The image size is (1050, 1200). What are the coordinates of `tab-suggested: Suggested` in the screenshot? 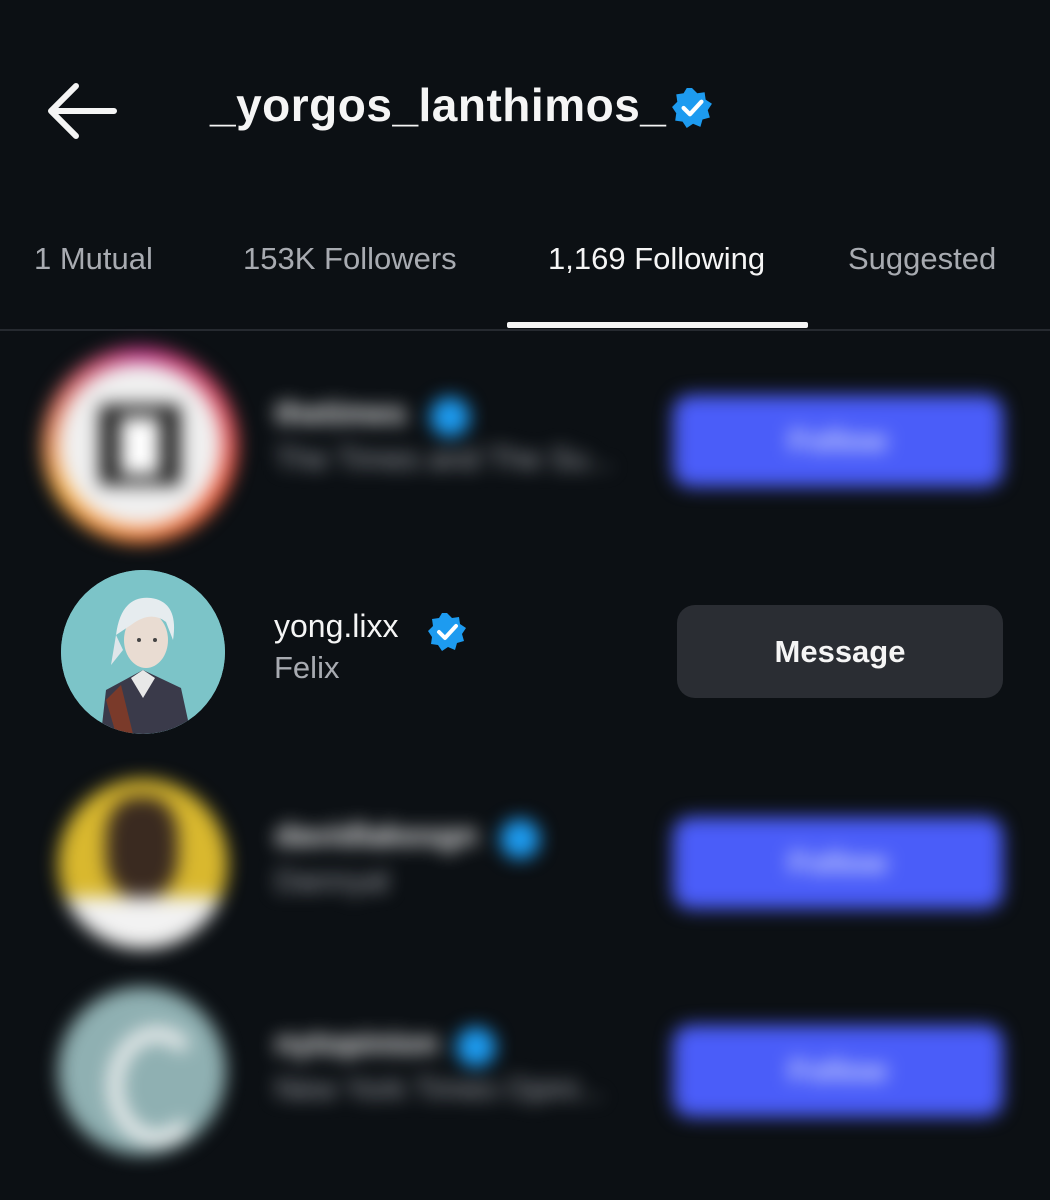 It's located at (922, 259).